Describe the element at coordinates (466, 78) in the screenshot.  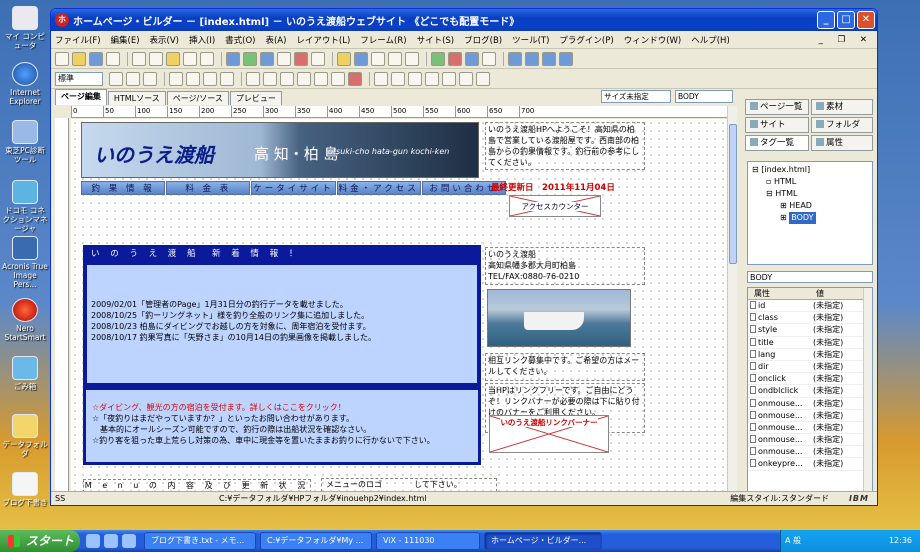
I see `cell-props-icon` at that location.